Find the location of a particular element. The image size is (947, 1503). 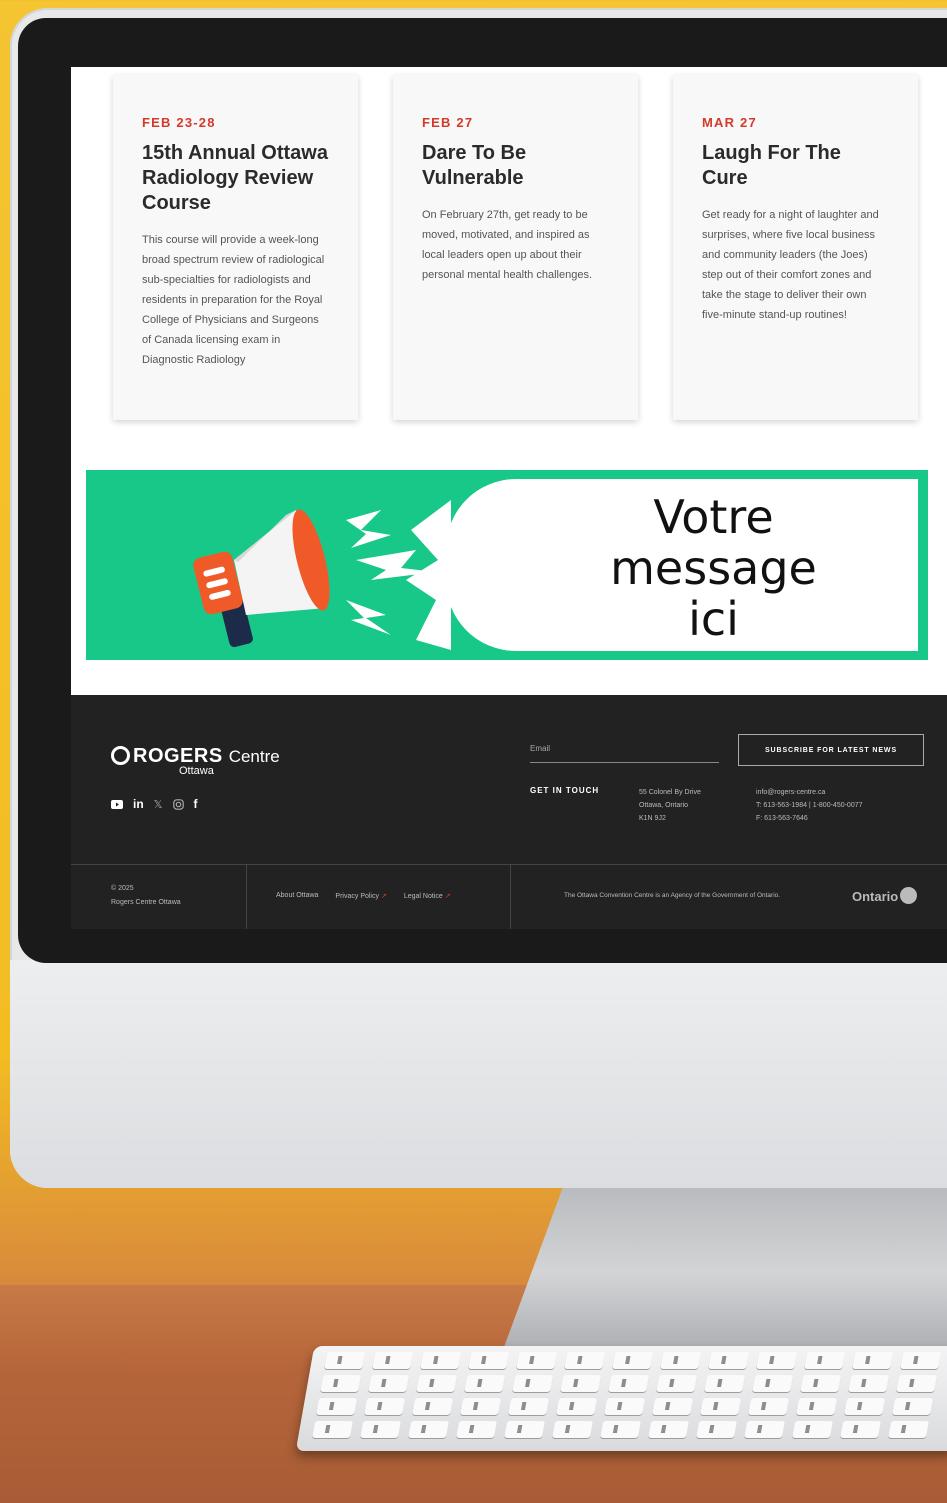

imac-stand is located at coordinates (723, 1273).